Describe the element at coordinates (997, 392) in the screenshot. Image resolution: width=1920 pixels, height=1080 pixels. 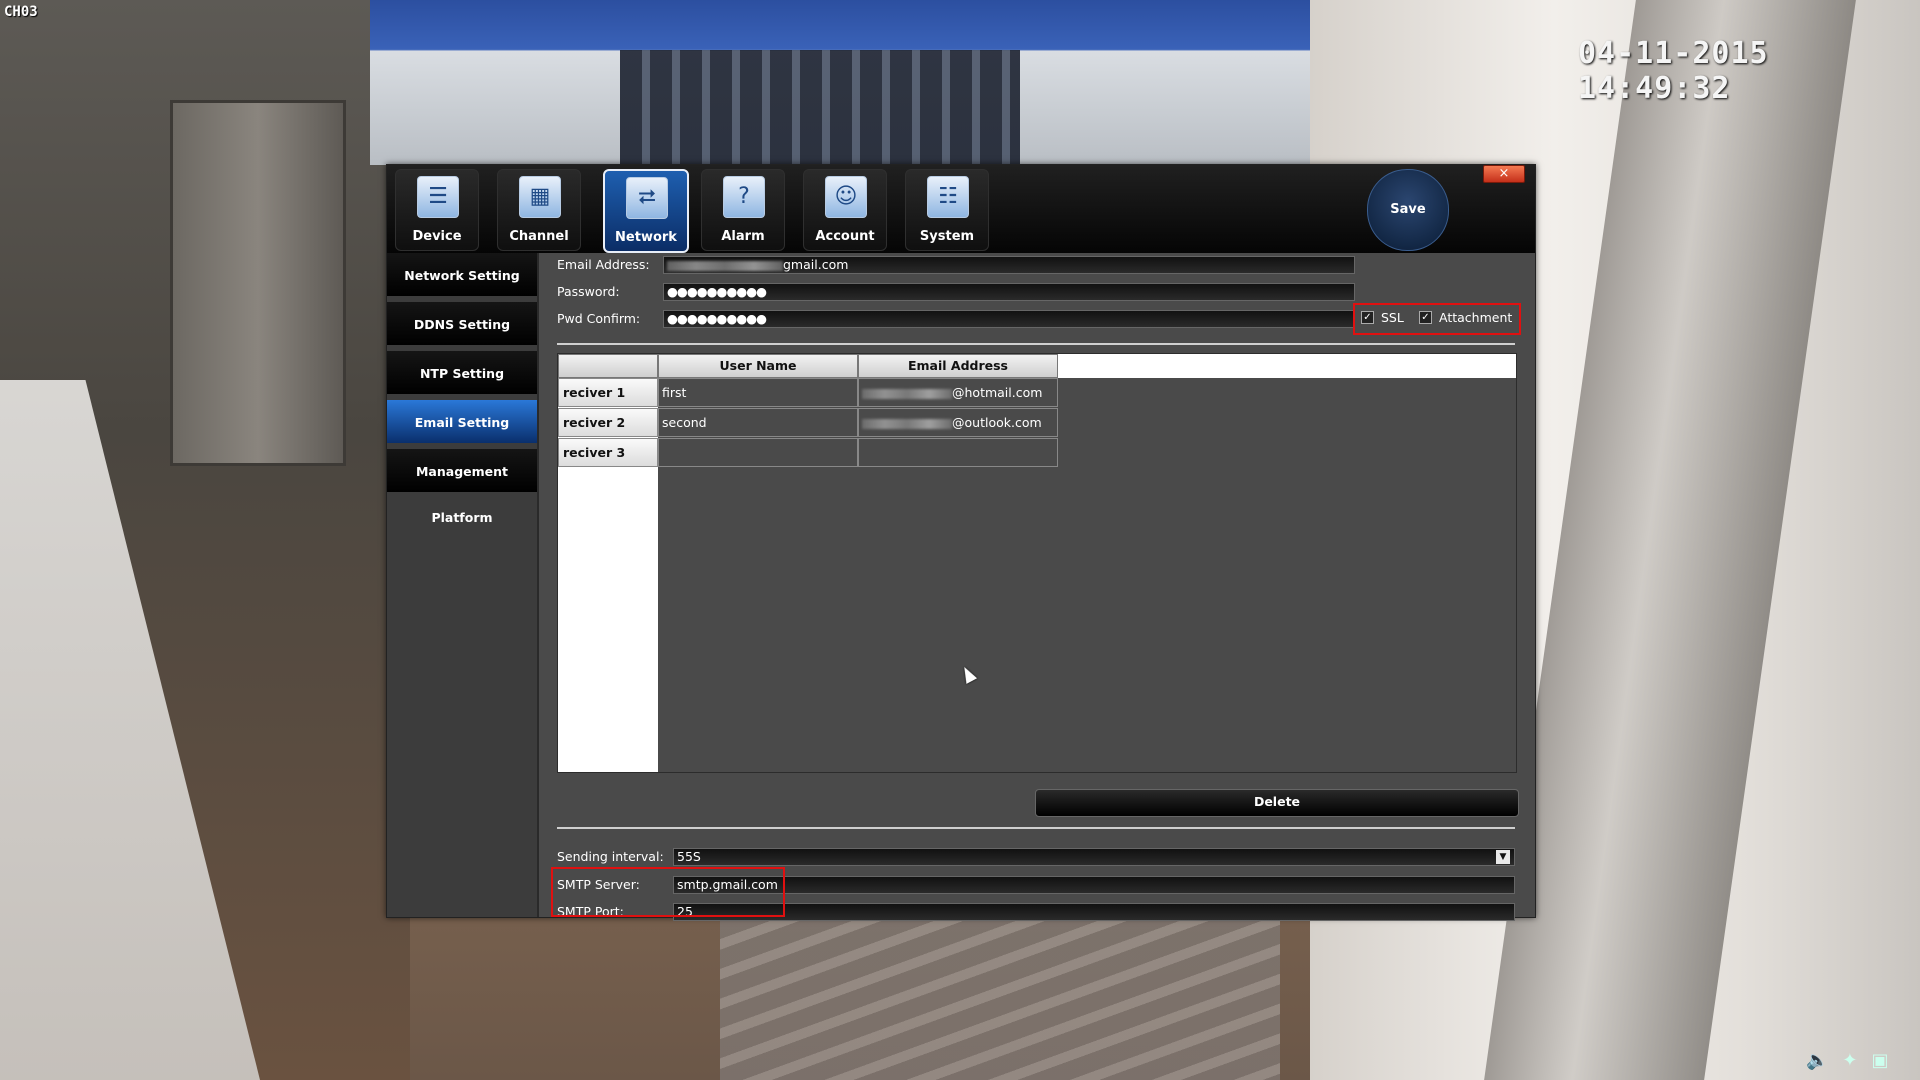
I see `email-value: @hotmail.com` at that location.